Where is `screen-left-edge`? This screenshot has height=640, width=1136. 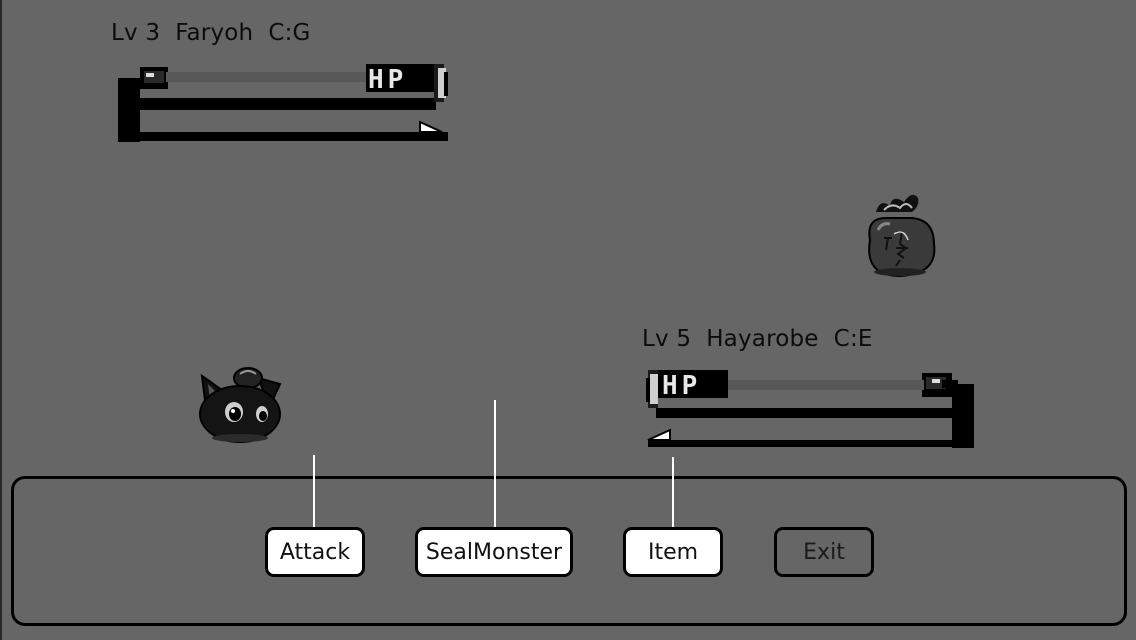 screen-left-edge is located at coordinates (1, 320).